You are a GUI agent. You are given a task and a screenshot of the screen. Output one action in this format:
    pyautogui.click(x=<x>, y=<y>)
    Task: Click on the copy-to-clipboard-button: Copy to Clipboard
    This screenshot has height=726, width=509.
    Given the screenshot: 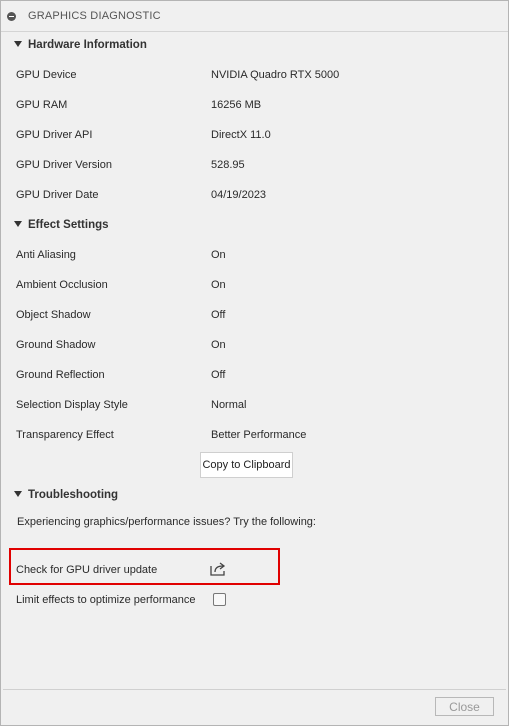 What is the action you would take?
    pyautogui.click(x=246, y=465)
    